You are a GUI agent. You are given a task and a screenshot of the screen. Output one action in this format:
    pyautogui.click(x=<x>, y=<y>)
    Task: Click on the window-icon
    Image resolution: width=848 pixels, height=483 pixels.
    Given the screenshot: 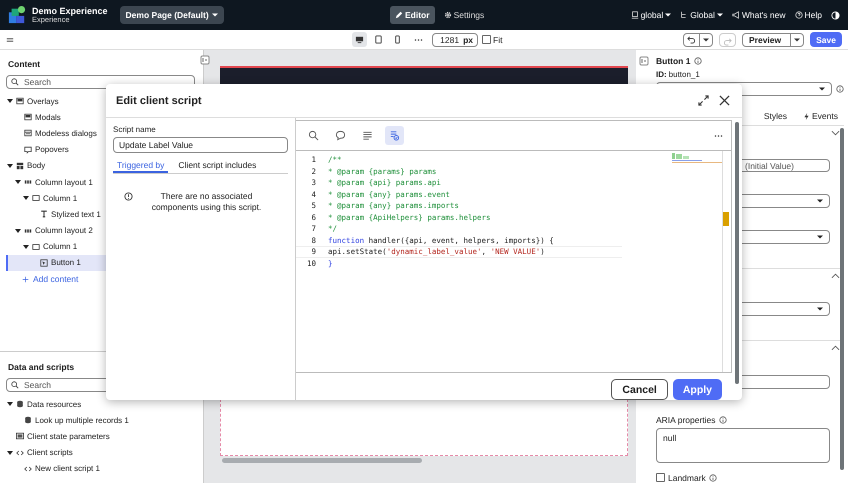 What is the action you would take?
    pyautogui.click(x=28, y=133)
    